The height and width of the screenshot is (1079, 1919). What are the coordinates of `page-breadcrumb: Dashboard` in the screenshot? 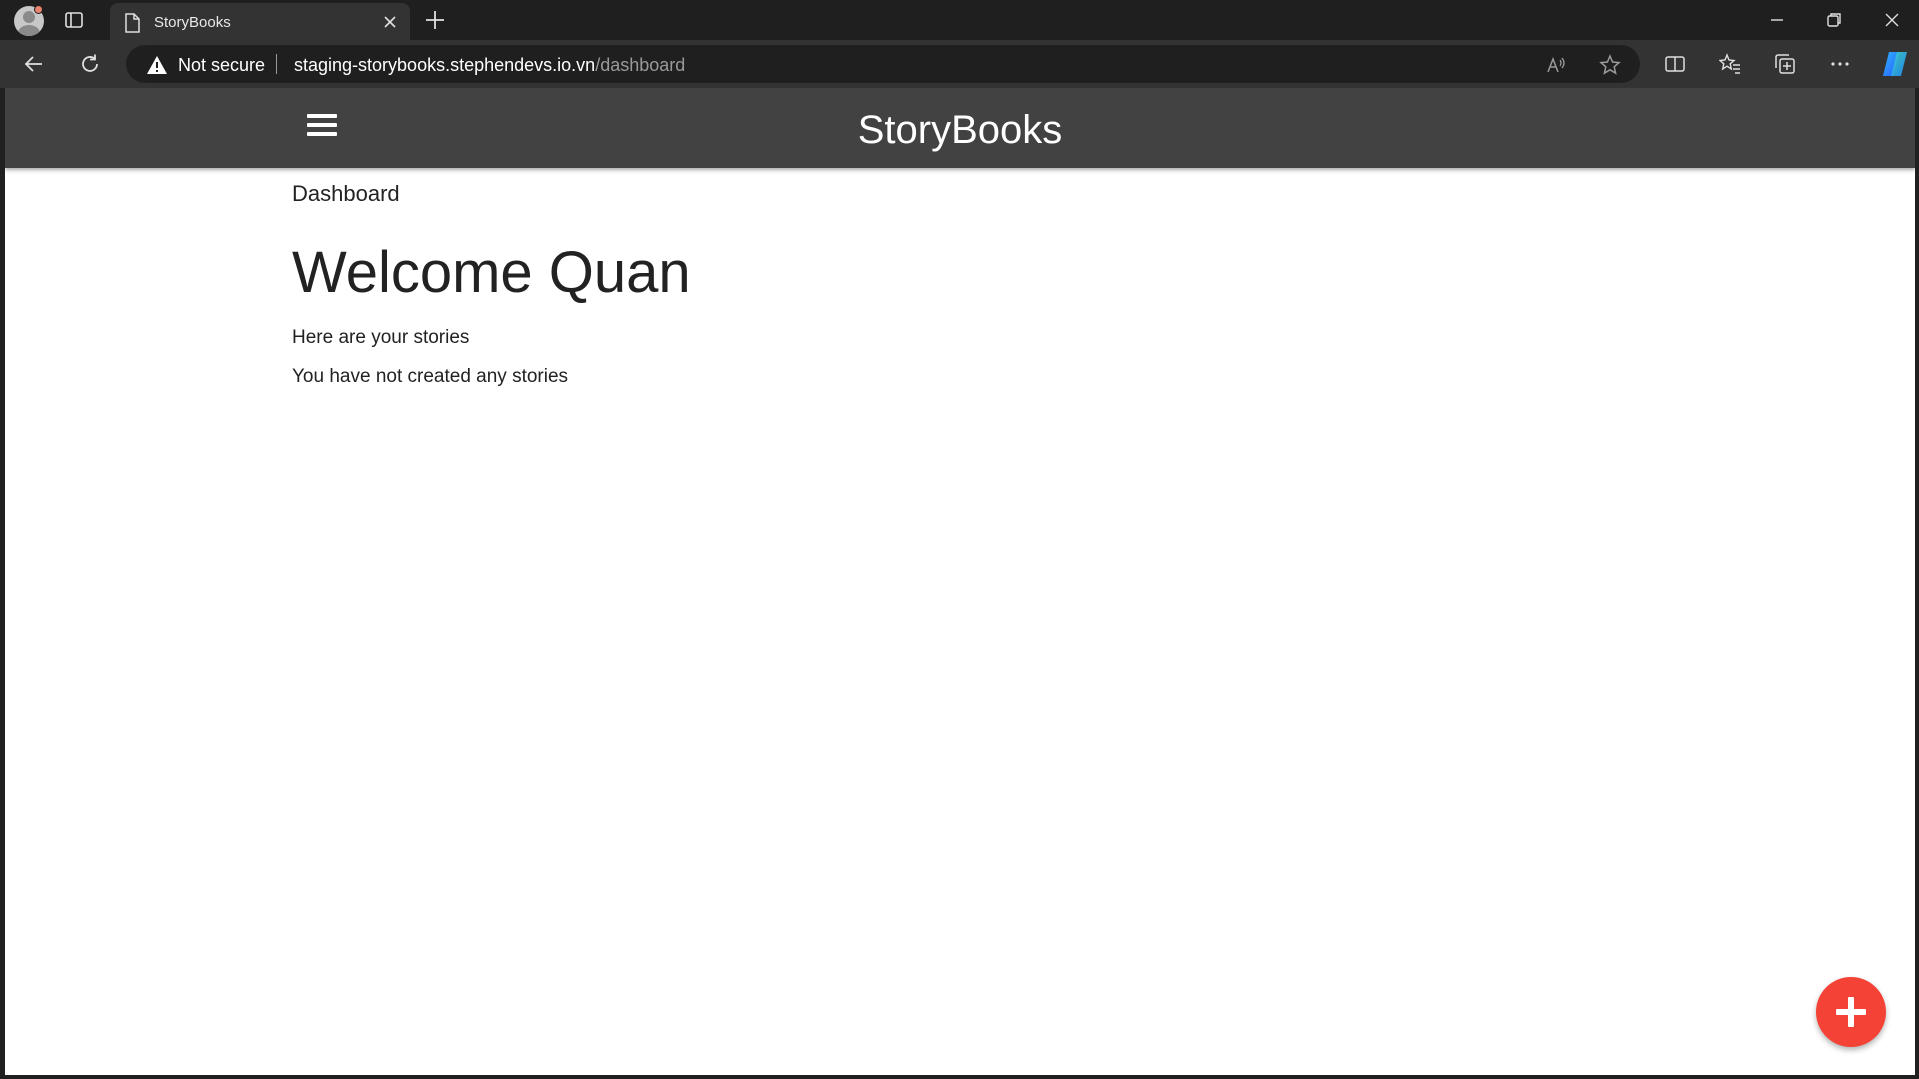 It's located at (346, 193).